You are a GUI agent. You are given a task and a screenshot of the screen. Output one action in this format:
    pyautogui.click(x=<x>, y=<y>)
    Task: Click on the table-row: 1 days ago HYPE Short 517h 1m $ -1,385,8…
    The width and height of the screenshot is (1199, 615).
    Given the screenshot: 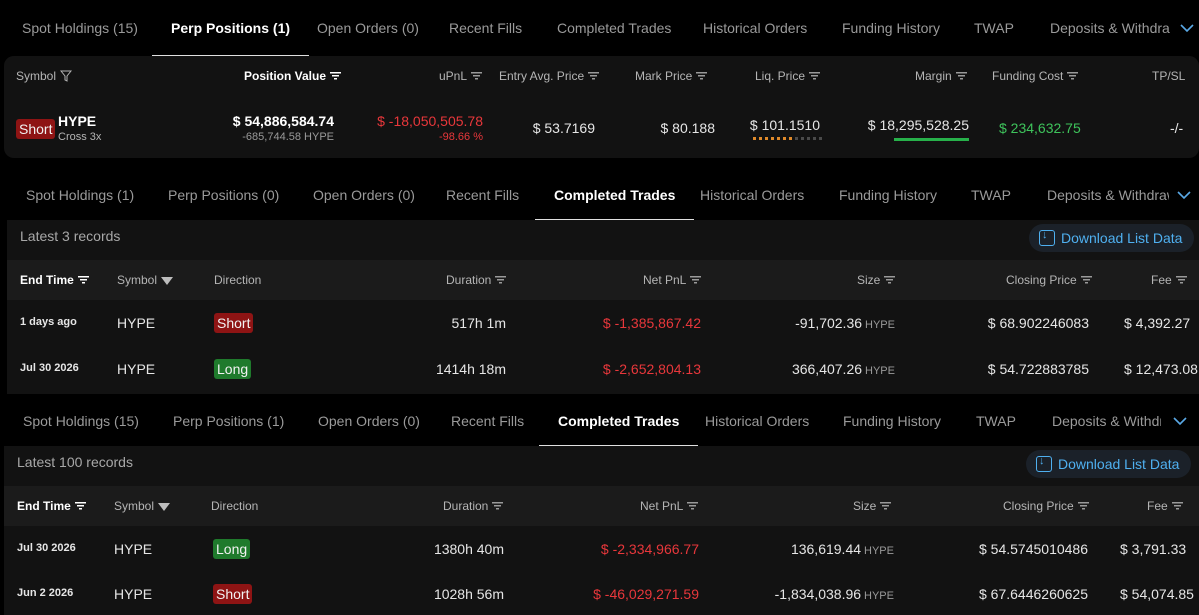 What is the action you would take?
    pyautogui.click(x=603, y=323)
    